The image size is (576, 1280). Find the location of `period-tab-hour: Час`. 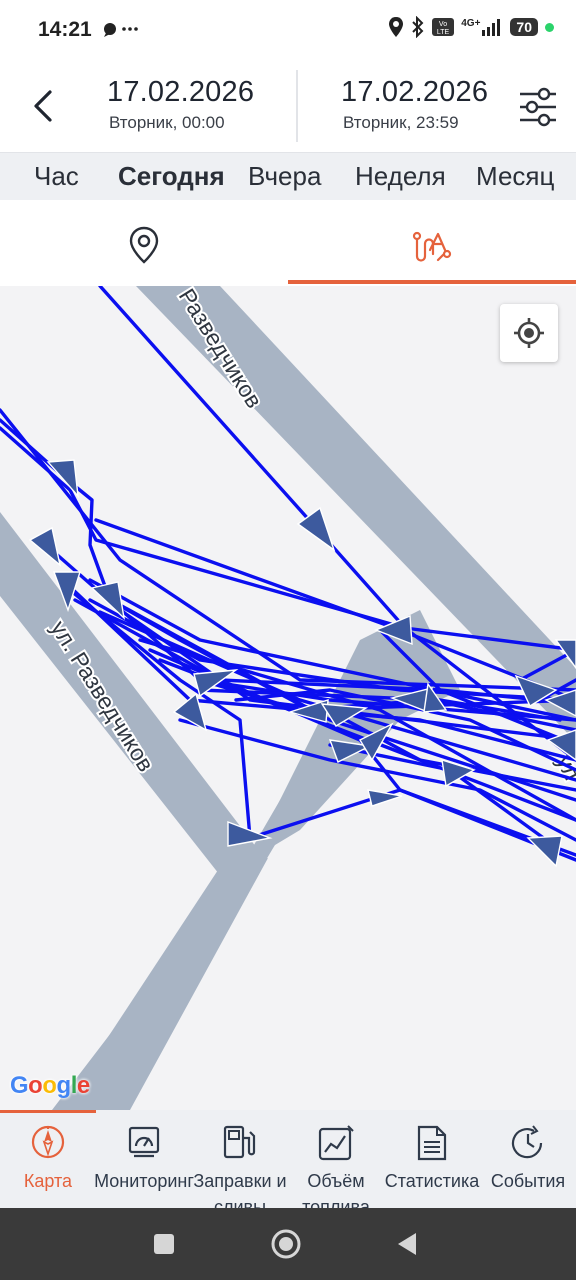

period-tab-hour: Час is located at coordinates (56, 176).